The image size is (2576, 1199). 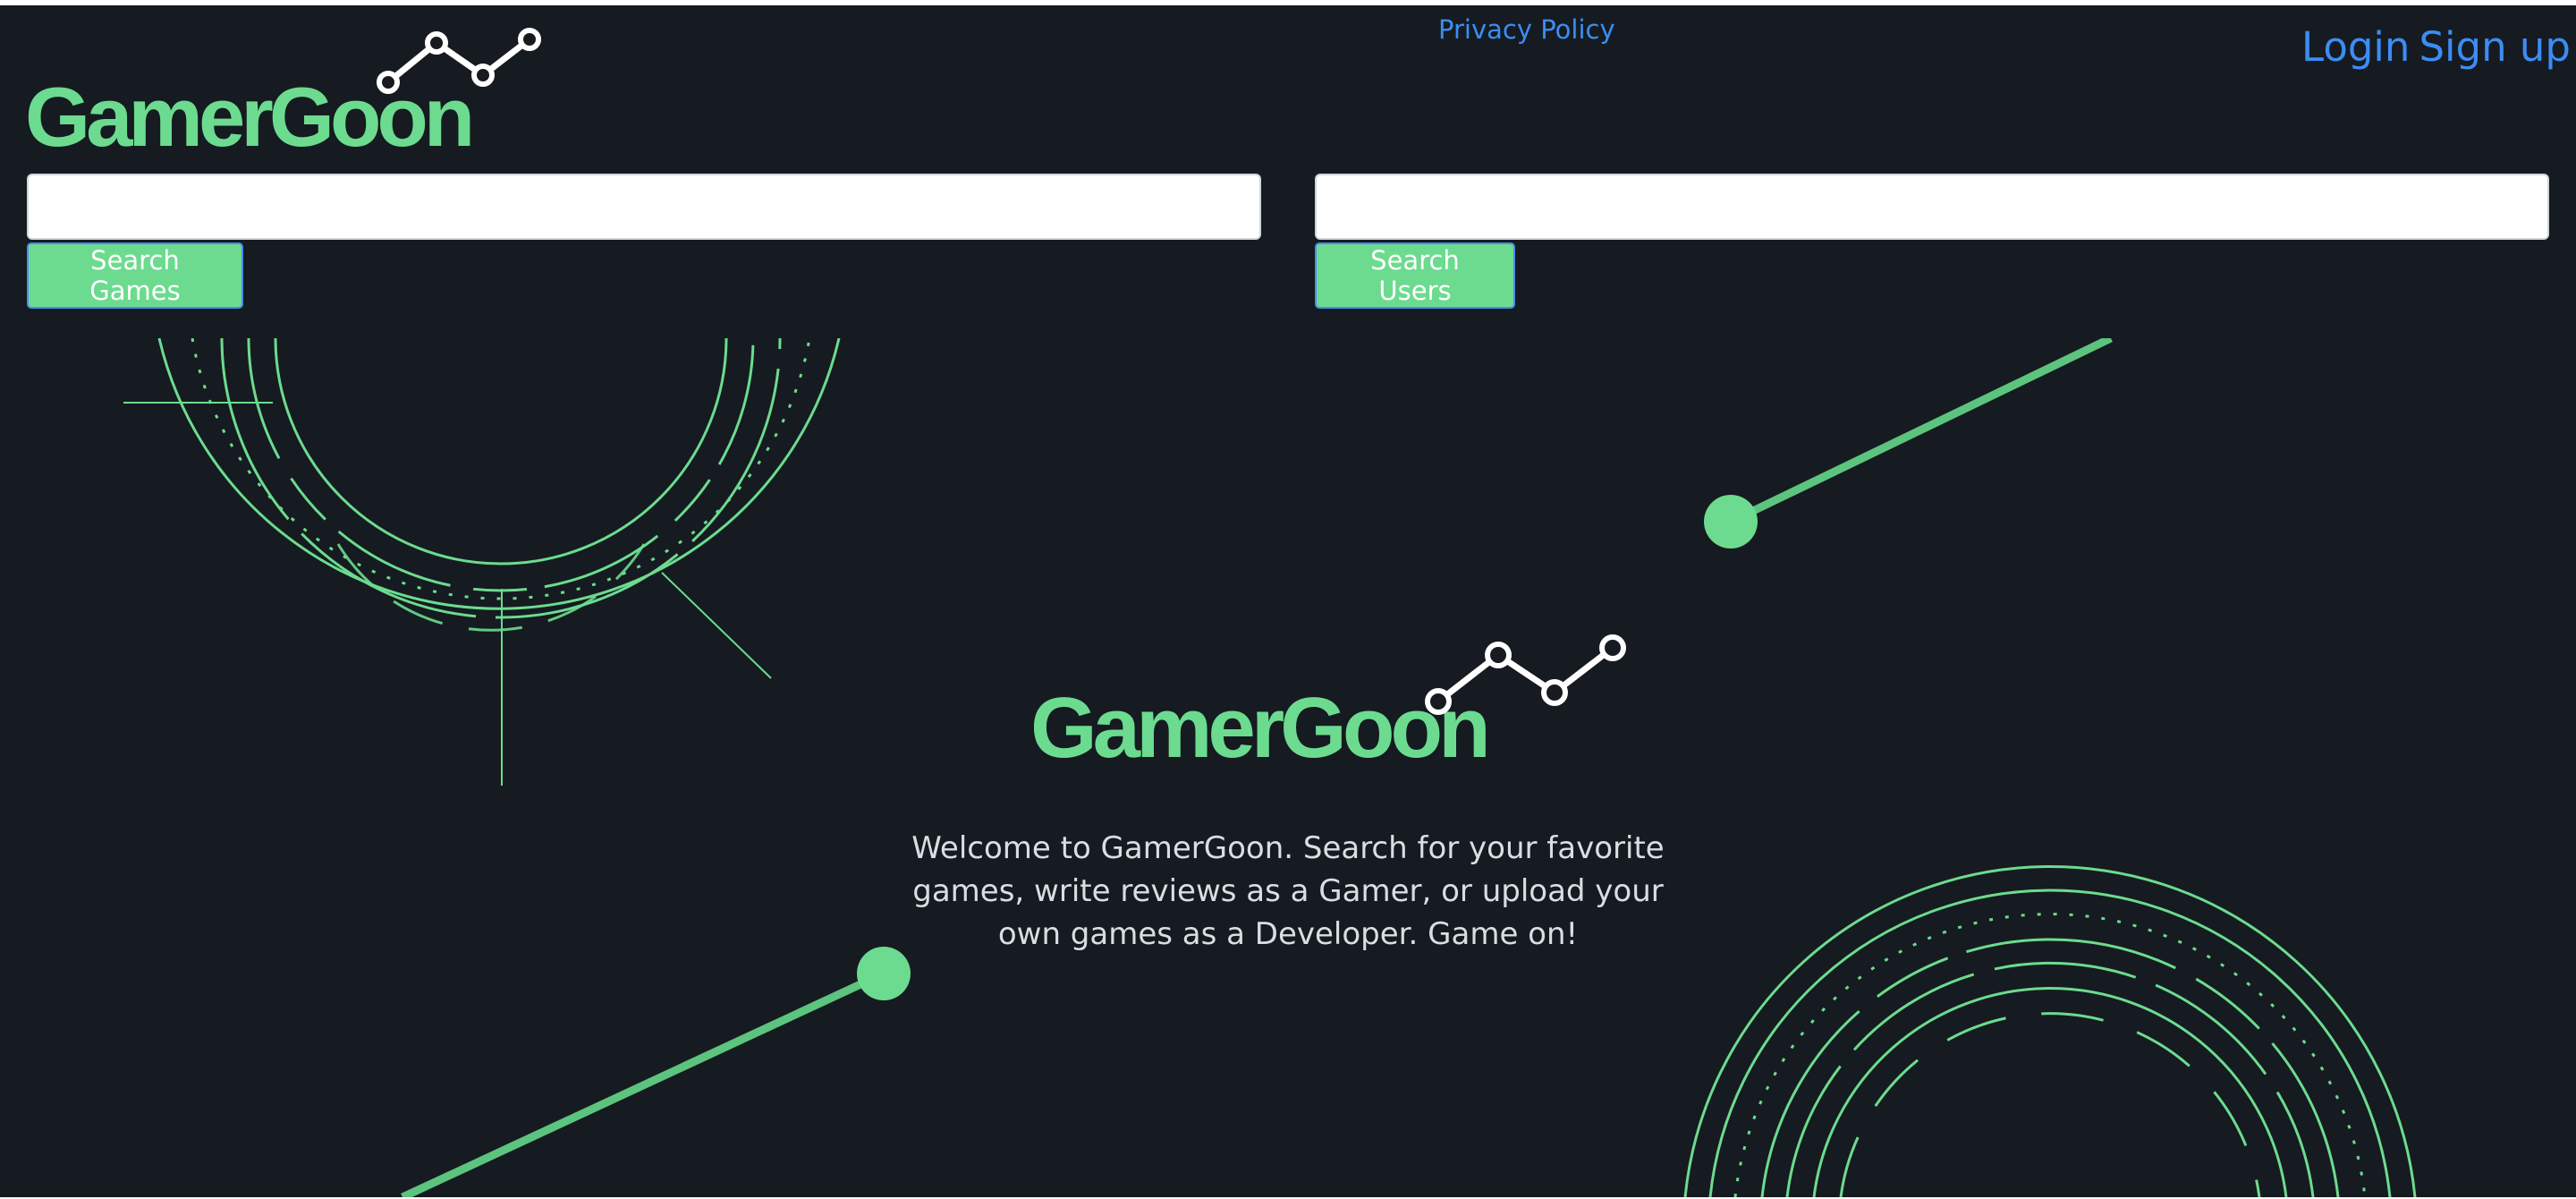 I want to click on hero-logo: GamerGoon, so click(x=1342, y=699).